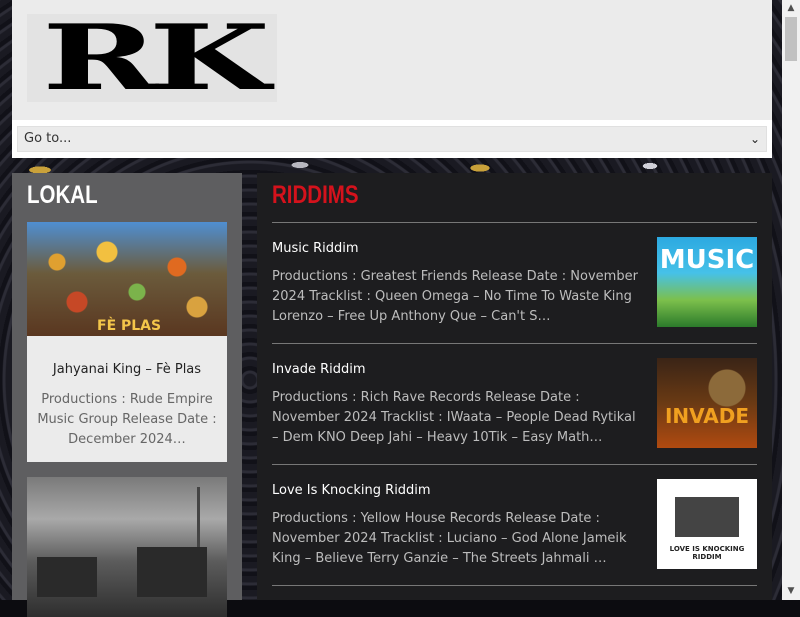 The width and height of the screenshot is (800, 617). Describe the element at coordinates (791, 300) in the screenshot. I see `page-scrollbar: ▲ ▼` at that location.